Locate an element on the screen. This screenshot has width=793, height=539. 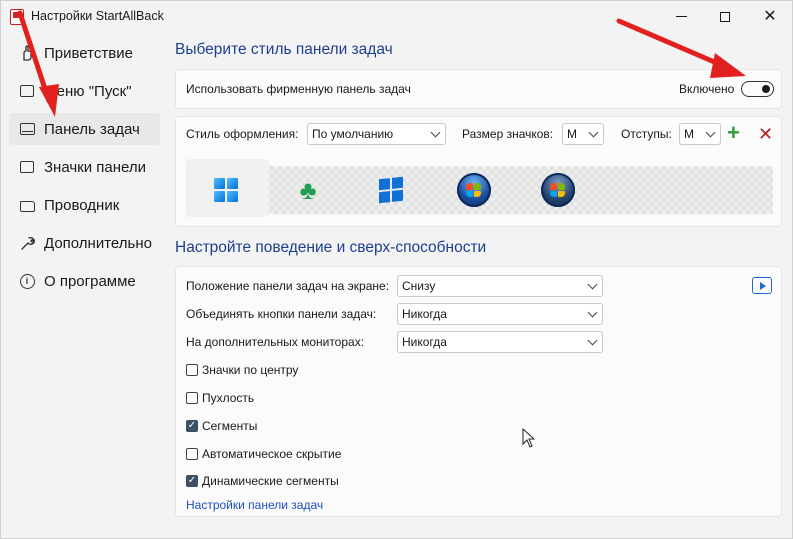
style-select: По умолчанию is located at coordinates (376, 134).